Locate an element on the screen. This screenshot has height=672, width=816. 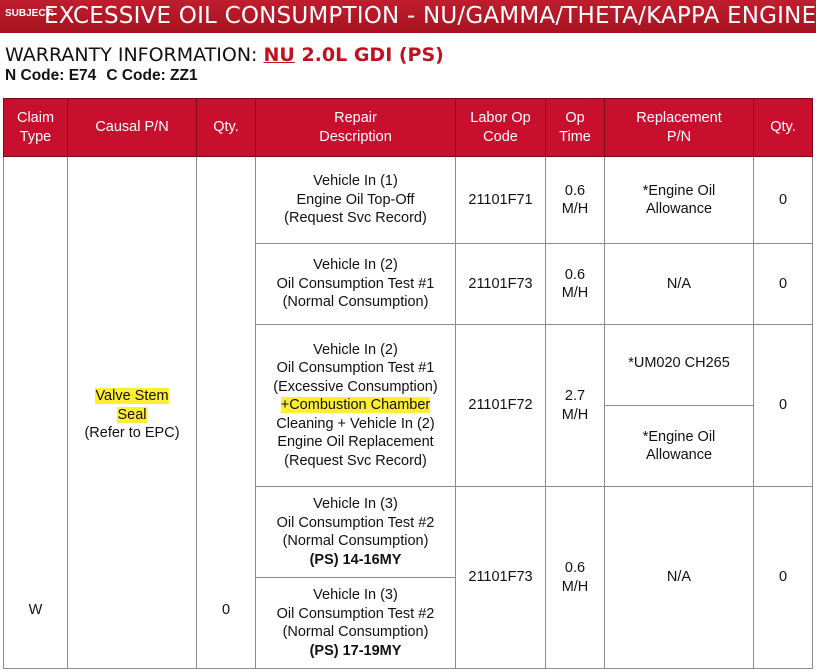
header-replacement-pn: Replacement P/N is located at coordinates (679, 127).